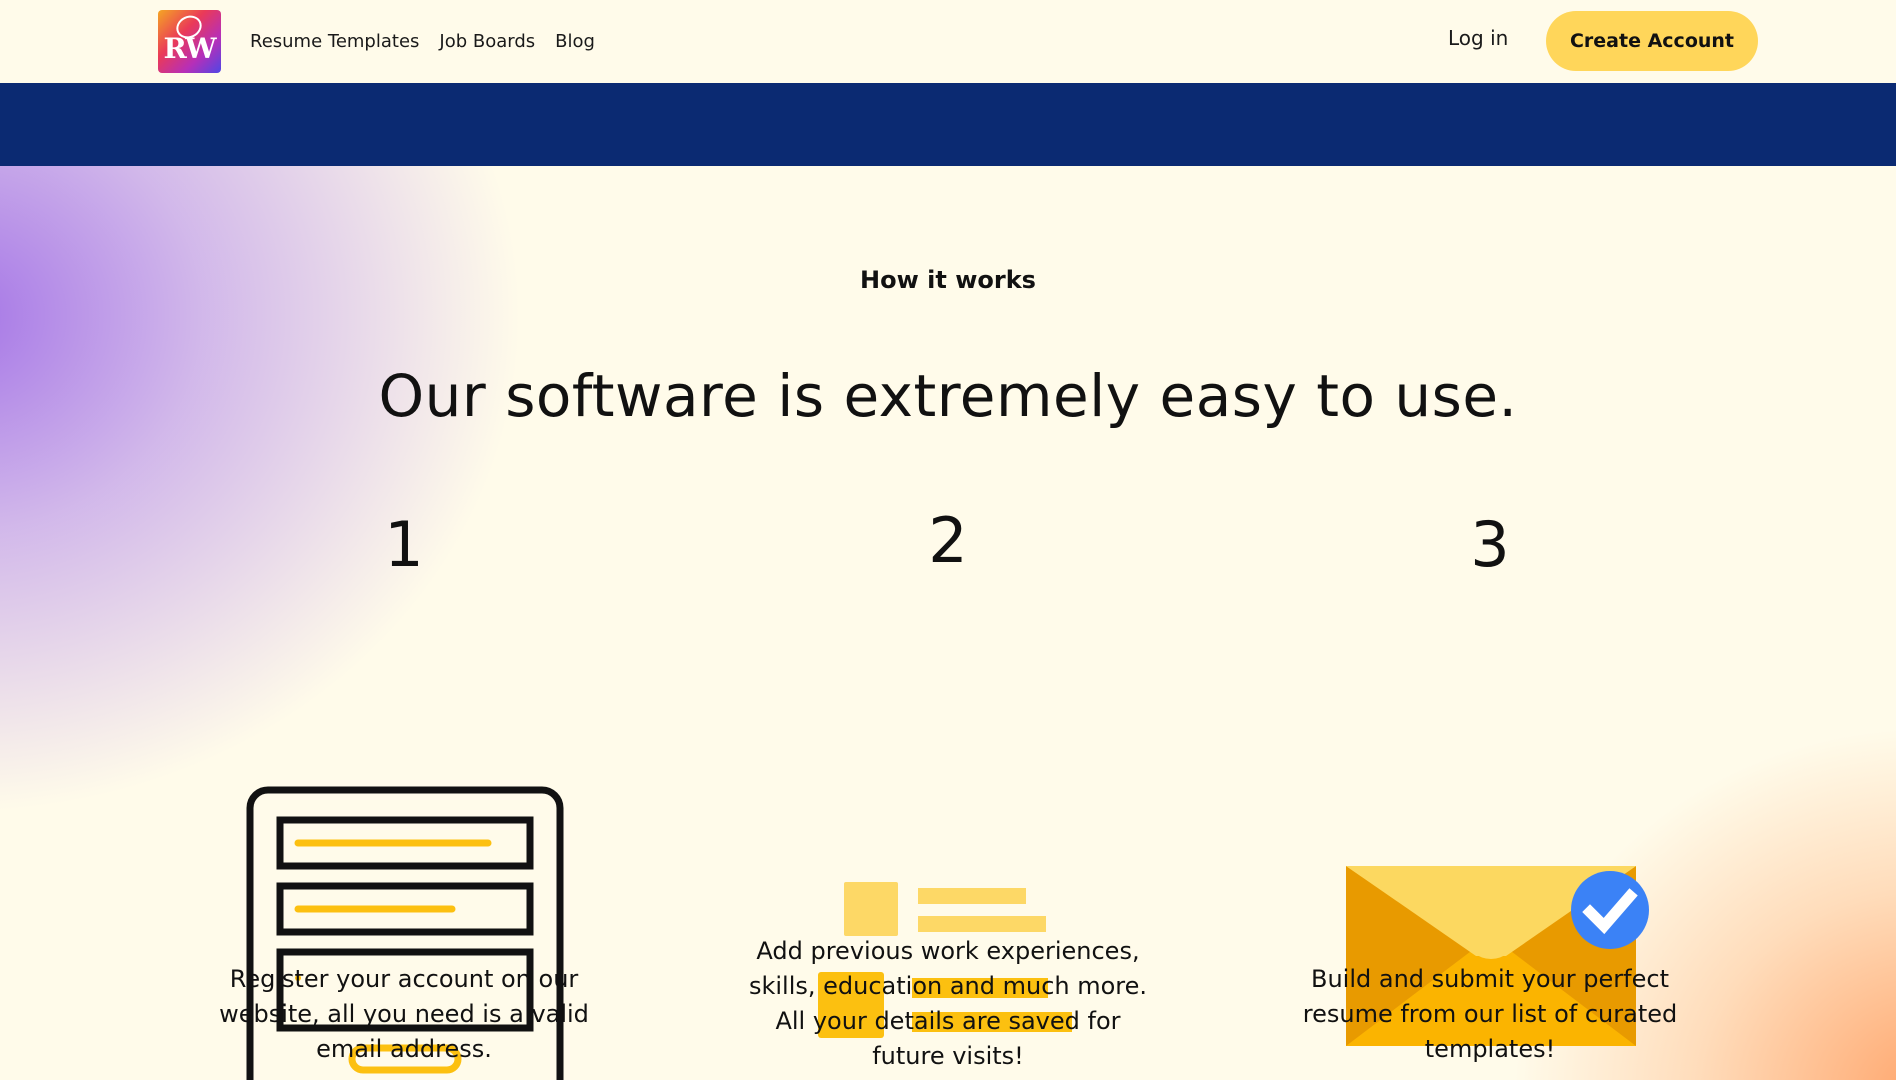 This screenshot has height=1080, width=1896. I want to click on announcement-banner, so click(948, 124).